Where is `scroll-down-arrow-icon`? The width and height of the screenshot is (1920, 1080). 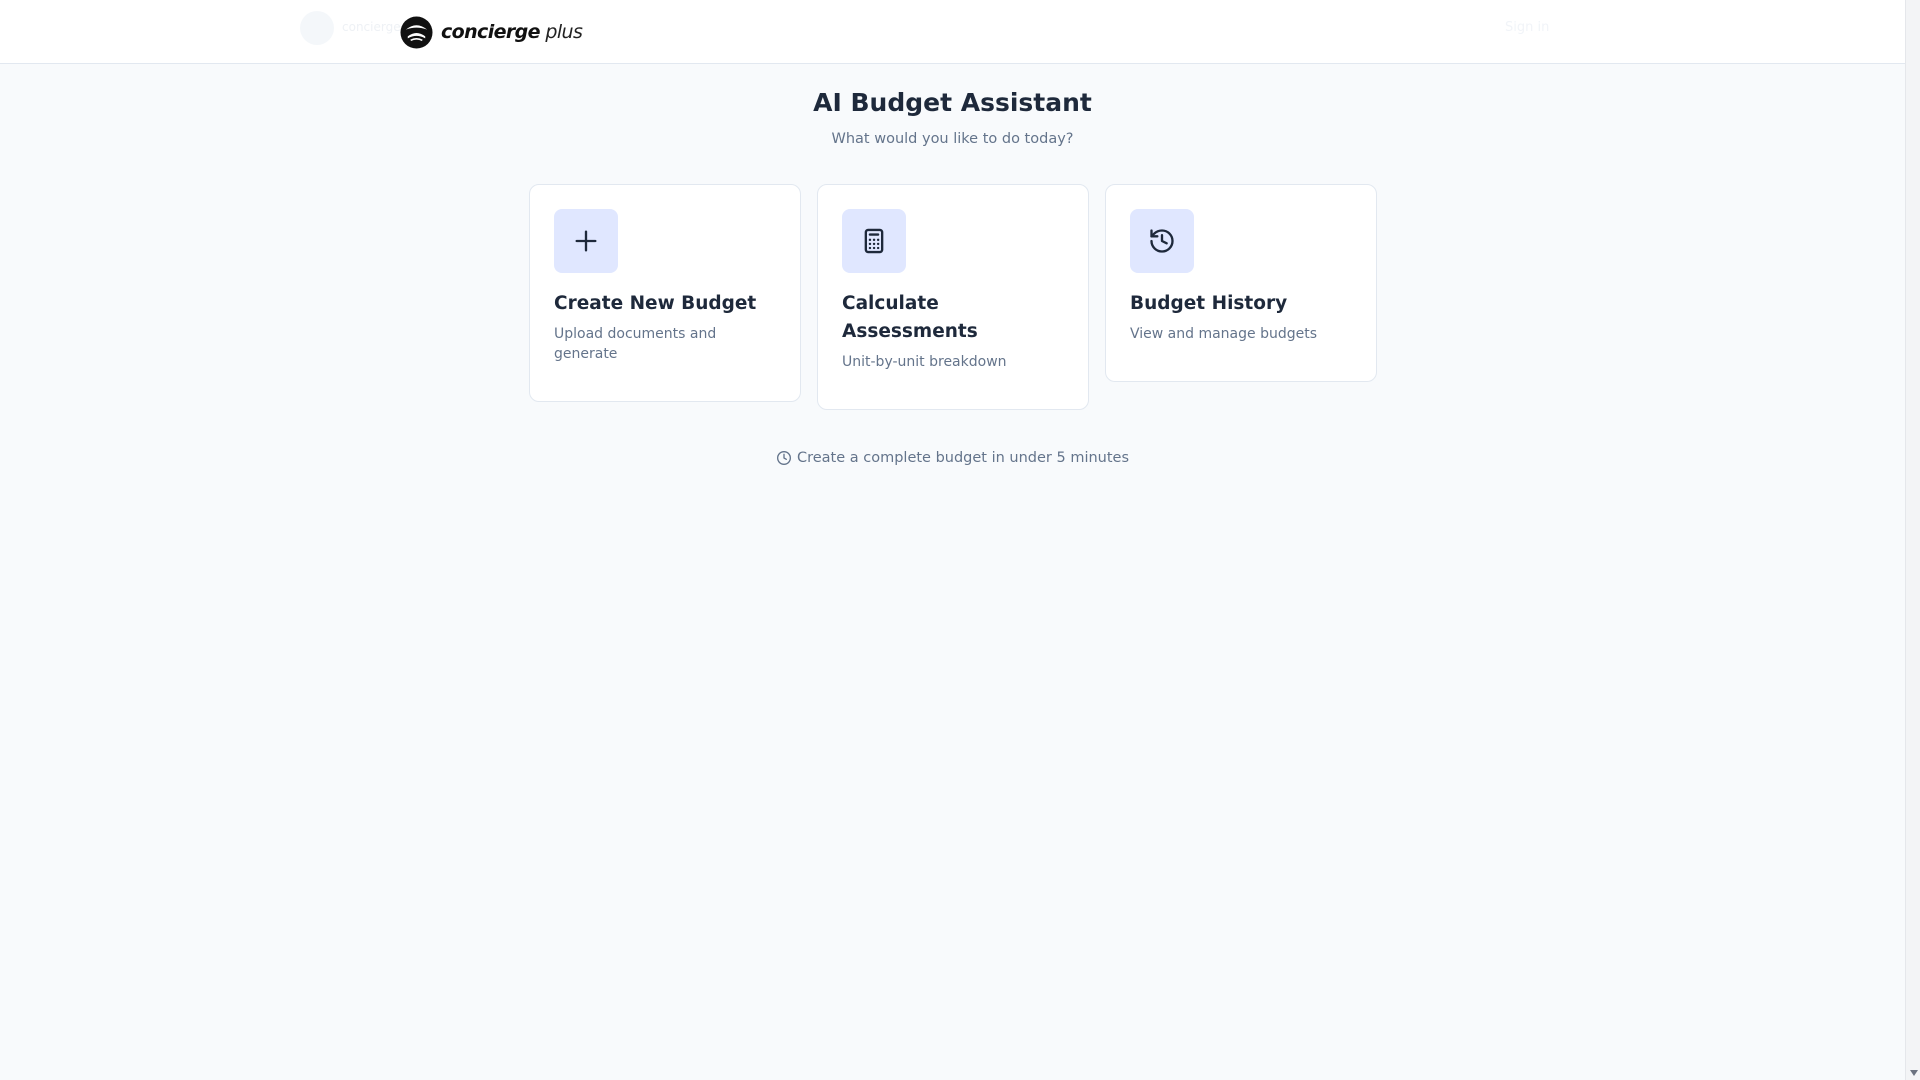
scroll-down-arrow-icon is located at coordinates (1914, 1073).